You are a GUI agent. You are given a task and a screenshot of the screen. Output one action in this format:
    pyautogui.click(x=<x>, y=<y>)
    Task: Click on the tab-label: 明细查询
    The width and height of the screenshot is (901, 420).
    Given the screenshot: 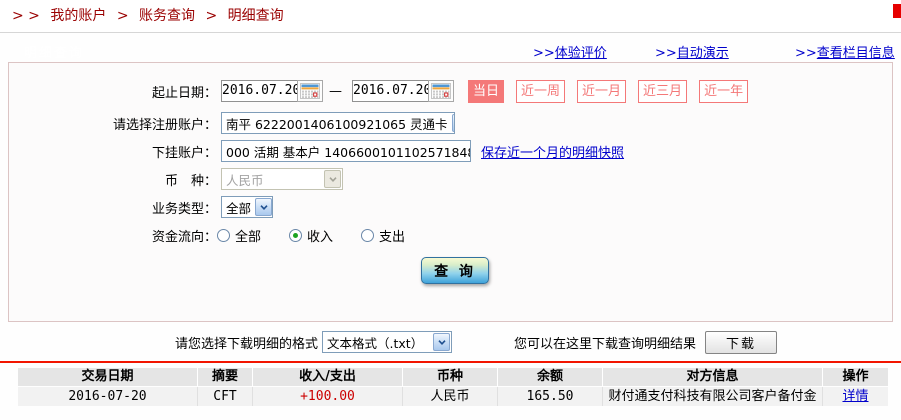 What is the action you would take?
    pyautogui.click(x=54, y=53)
    